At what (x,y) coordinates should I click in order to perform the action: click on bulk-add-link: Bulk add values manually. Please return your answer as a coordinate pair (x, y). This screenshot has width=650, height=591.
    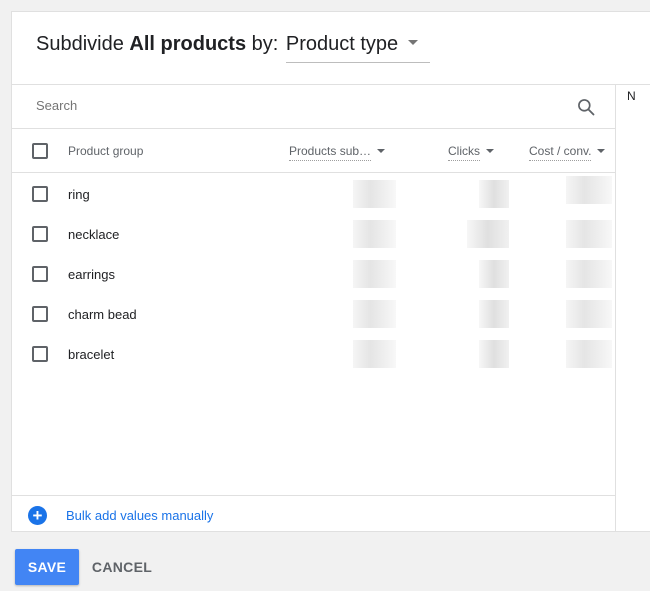
    Looking at the image, I should click on (139, 515).